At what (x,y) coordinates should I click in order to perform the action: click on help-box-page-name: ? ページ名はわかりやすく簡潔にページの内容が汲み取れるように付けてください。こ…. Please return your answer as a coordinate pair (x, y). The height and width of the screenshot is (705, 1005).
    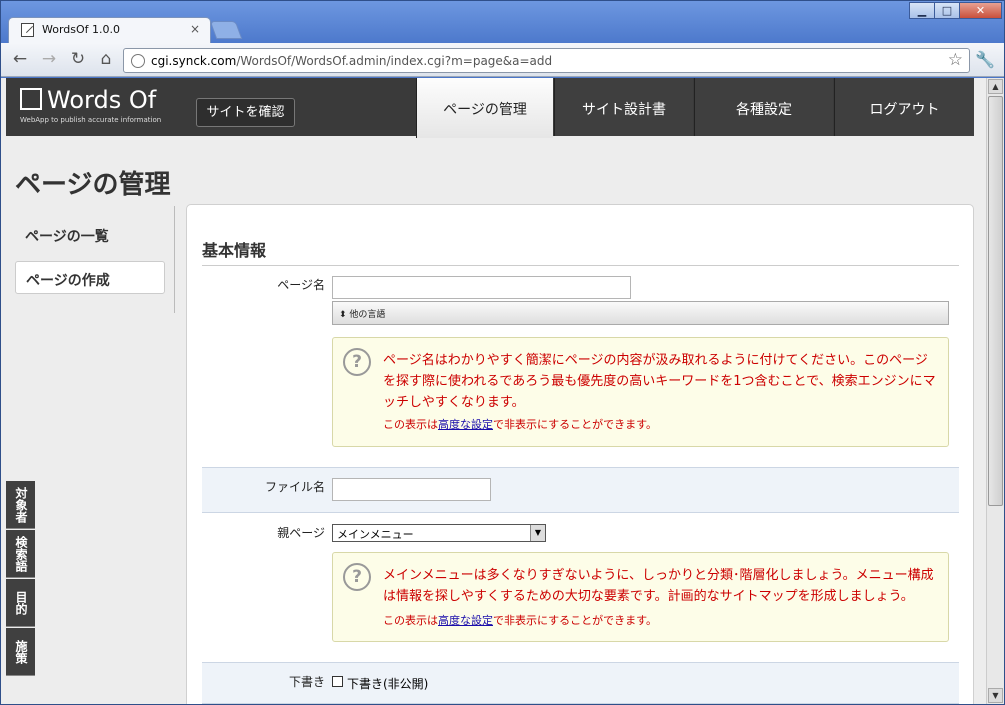
    Looking at the image, I should click on (640, 392).